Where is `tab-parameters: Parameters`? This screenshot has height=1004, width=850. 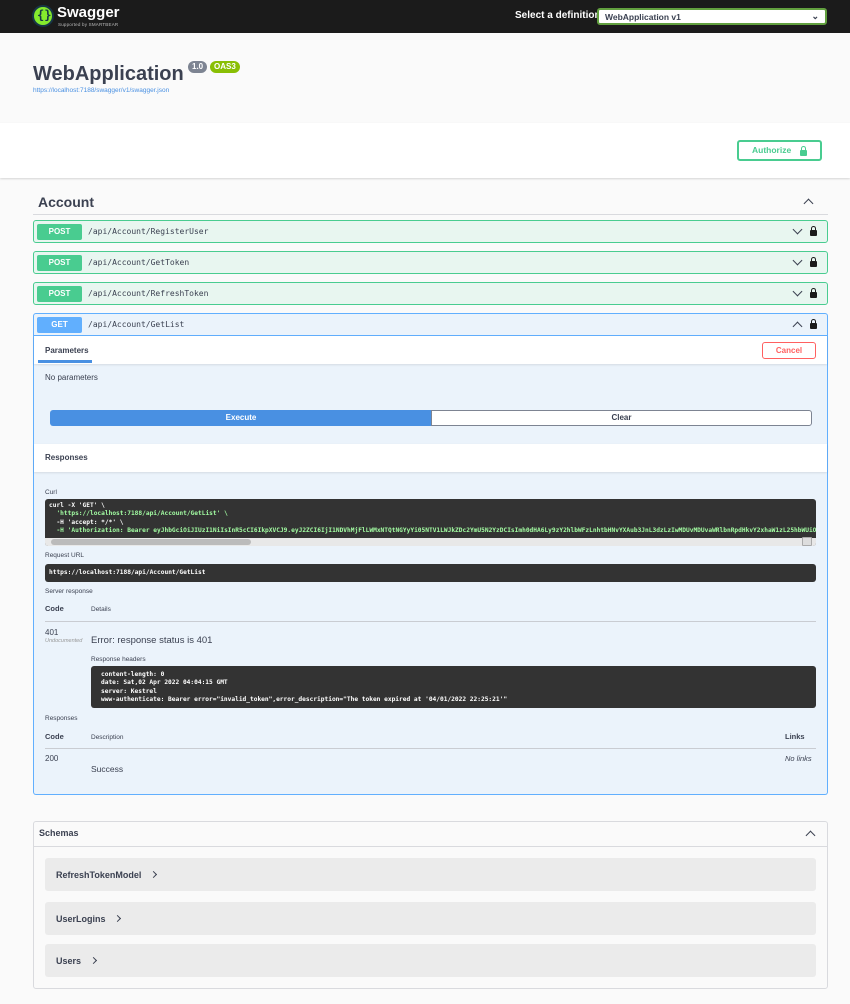 tab-parameters: Parameters is located at coordinates (67, 350).